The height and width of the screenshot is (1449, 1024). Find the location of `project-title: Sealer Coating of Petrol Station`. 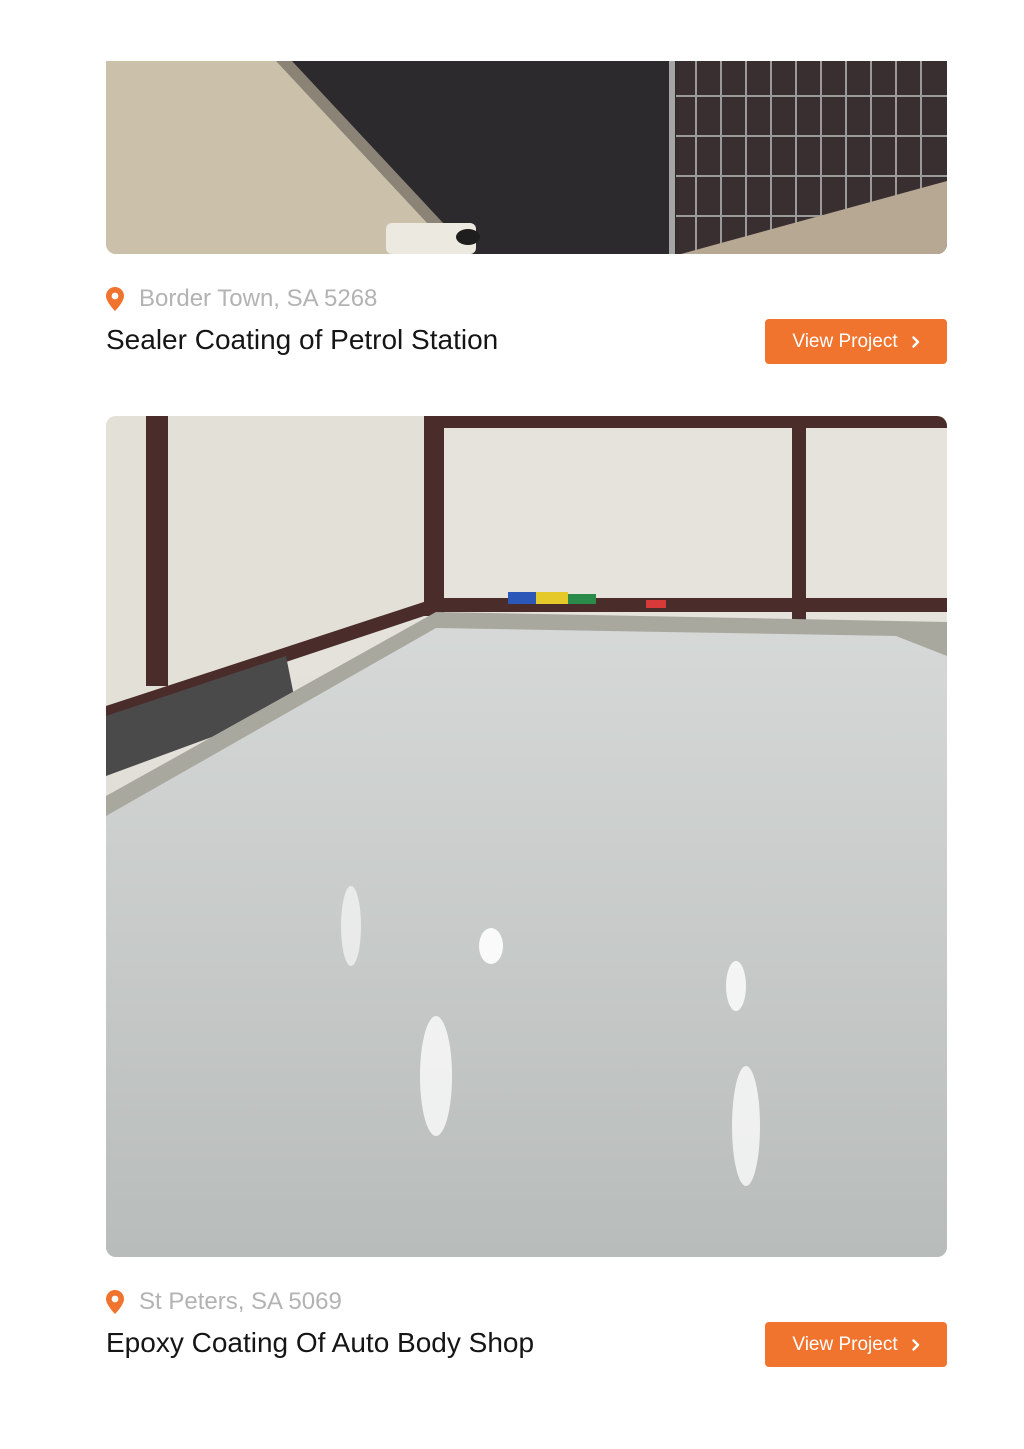

project-title: Sealer Coating of Petrol Station is located at coordinates (302, 339).